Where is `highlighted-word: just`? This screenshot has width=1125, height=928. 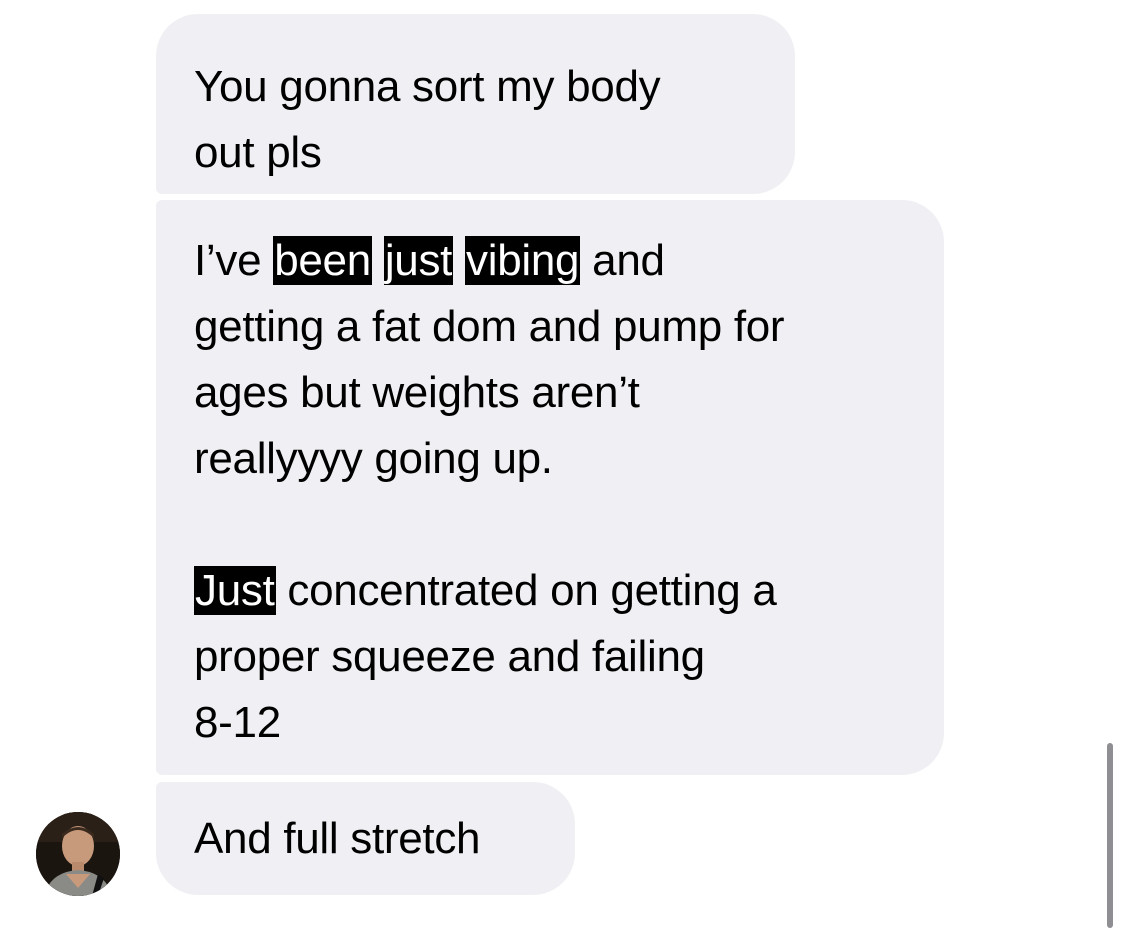 highlighted-word: just is located at coordinates (418, 260).